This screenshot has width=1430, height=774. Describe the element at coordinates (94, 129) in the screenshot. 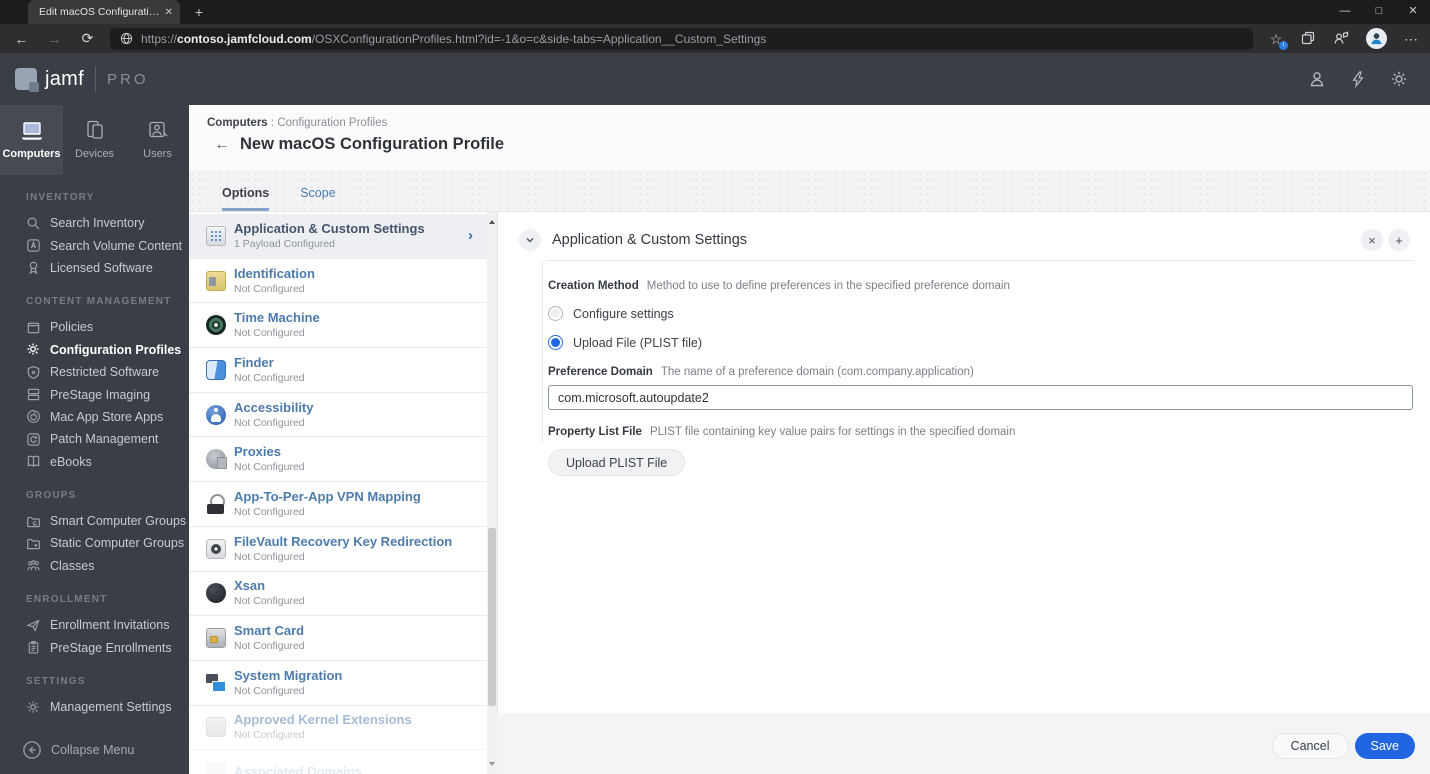

I see `devices-icon` at that location.